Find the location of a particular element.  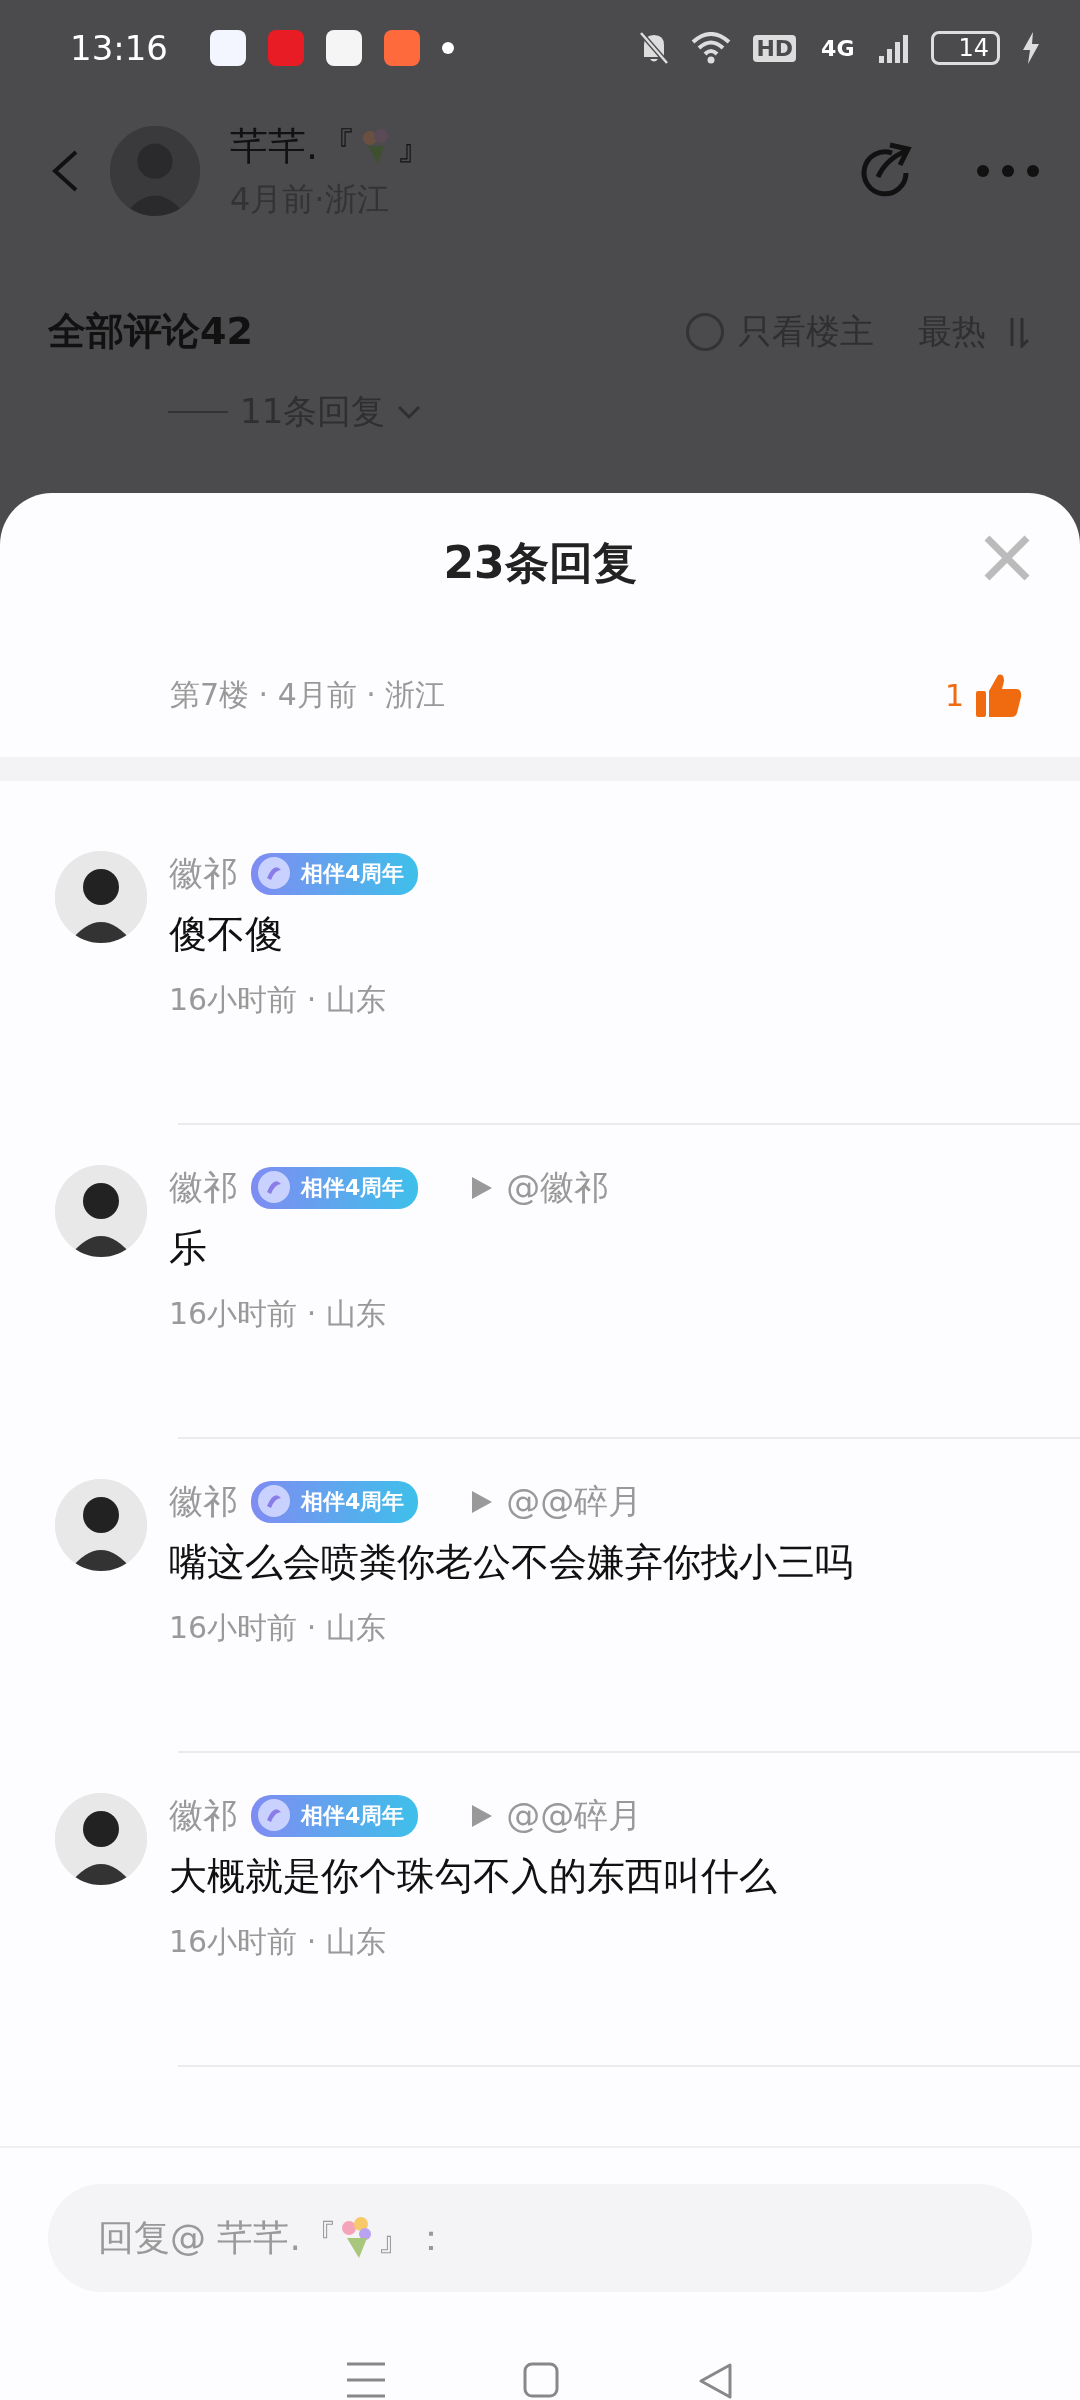

chevron-down-icon is located at coordinates (409, 412).